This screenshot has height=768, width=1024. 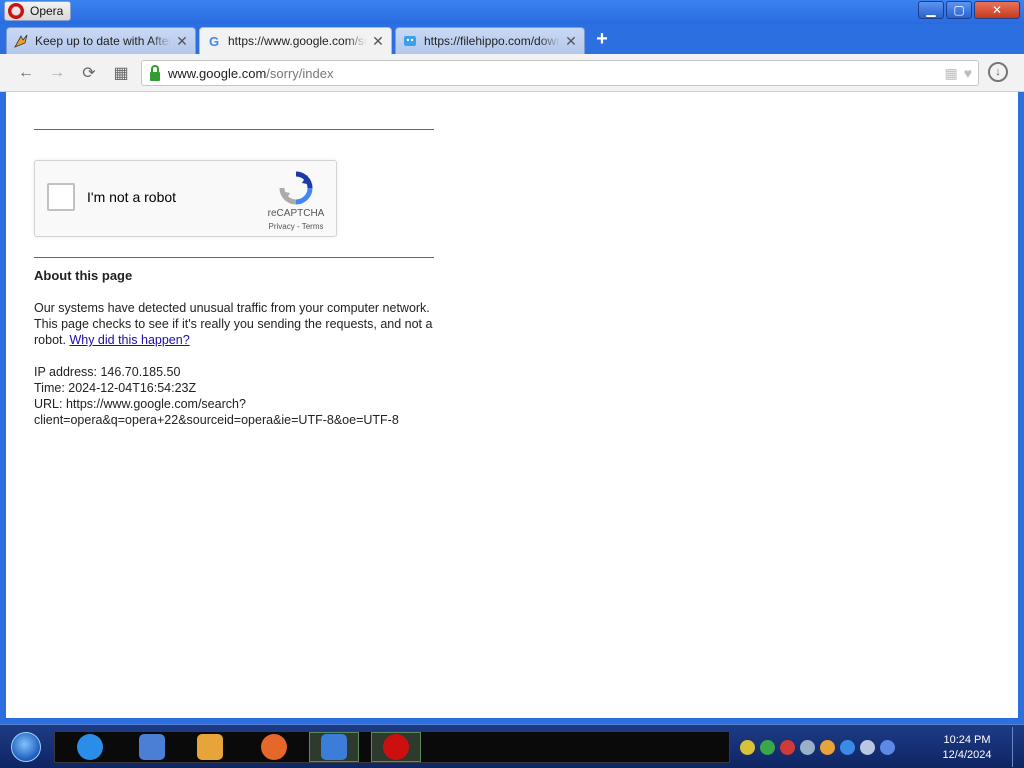 I want to click on taskbar-books, so click(x=152, y=747).